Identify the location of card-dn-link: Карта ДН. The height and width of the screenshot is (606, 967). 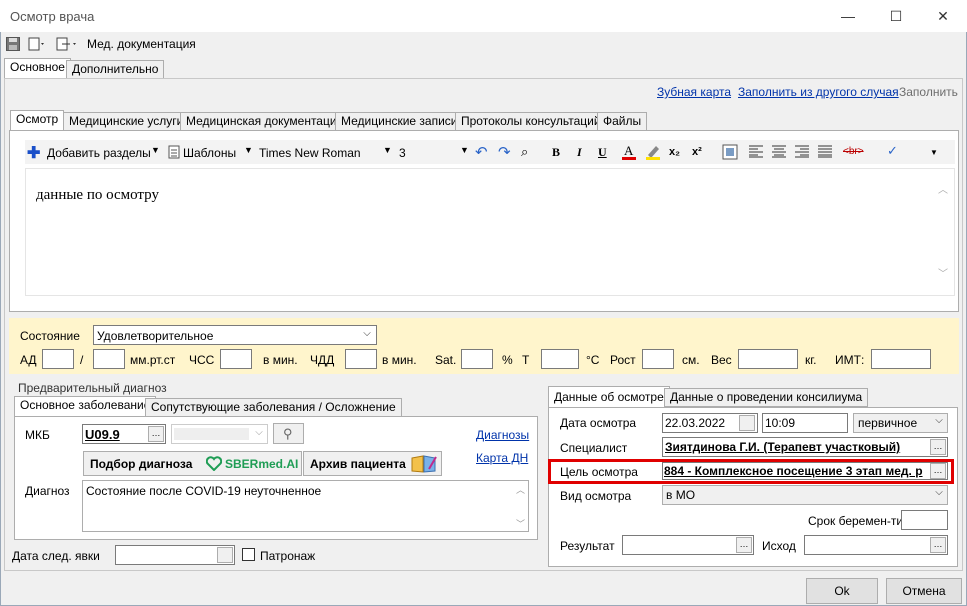
(502, 458).